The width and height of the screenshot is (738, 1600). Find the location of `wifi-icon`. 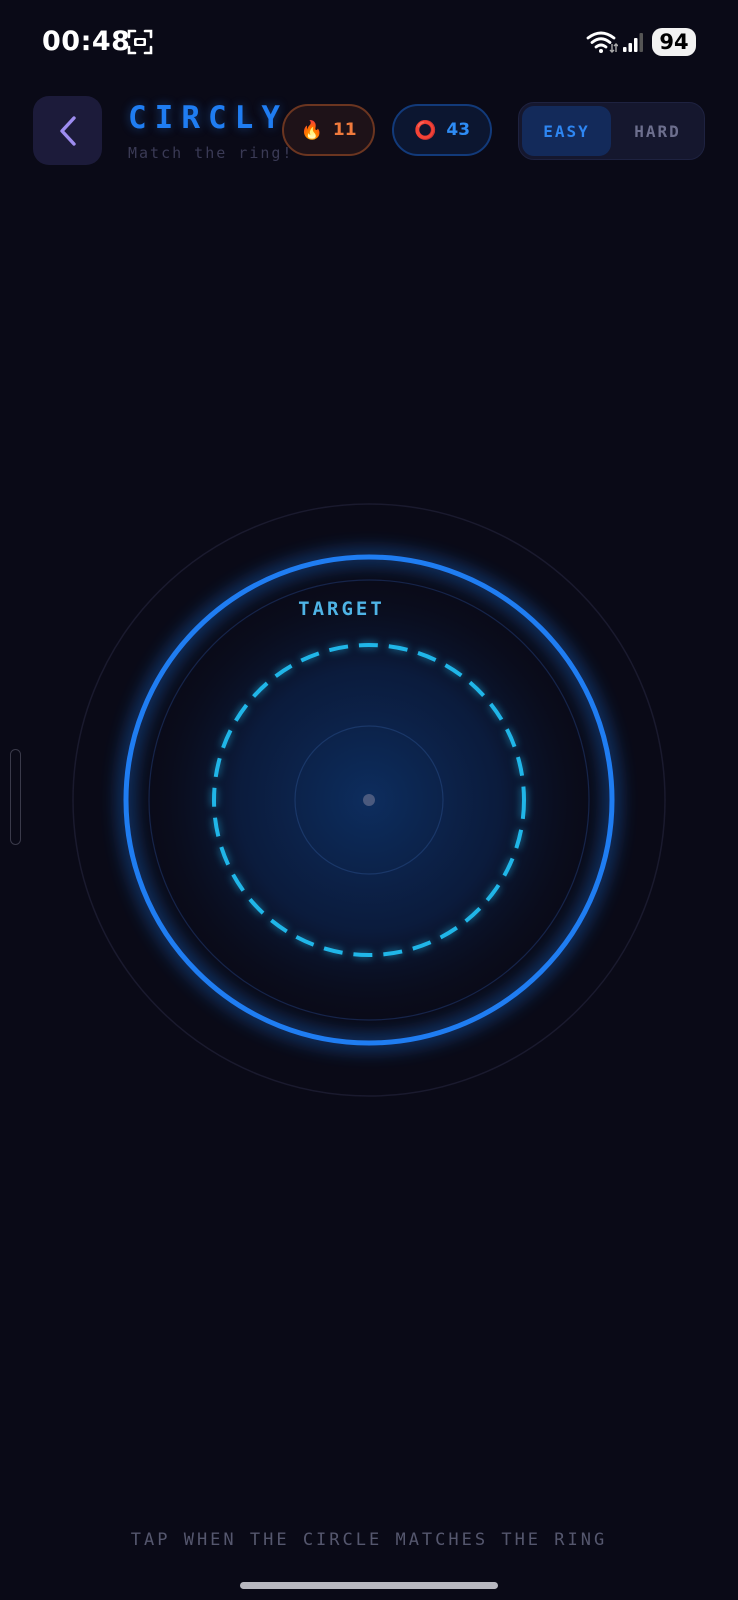

wifi-icon is located at coordinates (602, 42).